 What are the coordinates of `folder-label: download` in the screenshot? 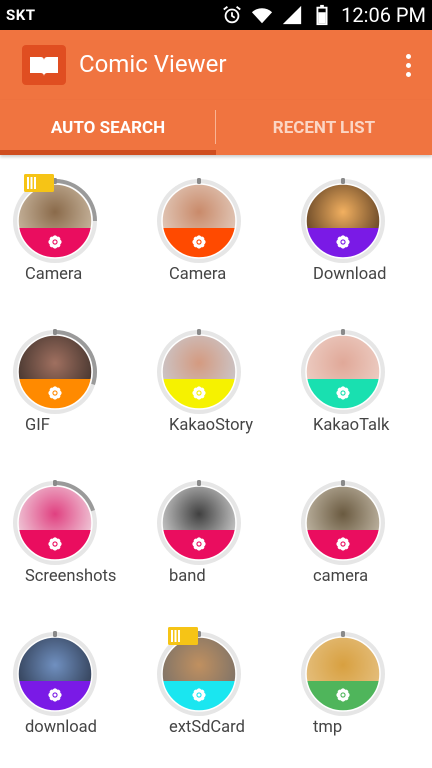 It's located at (61, 727).